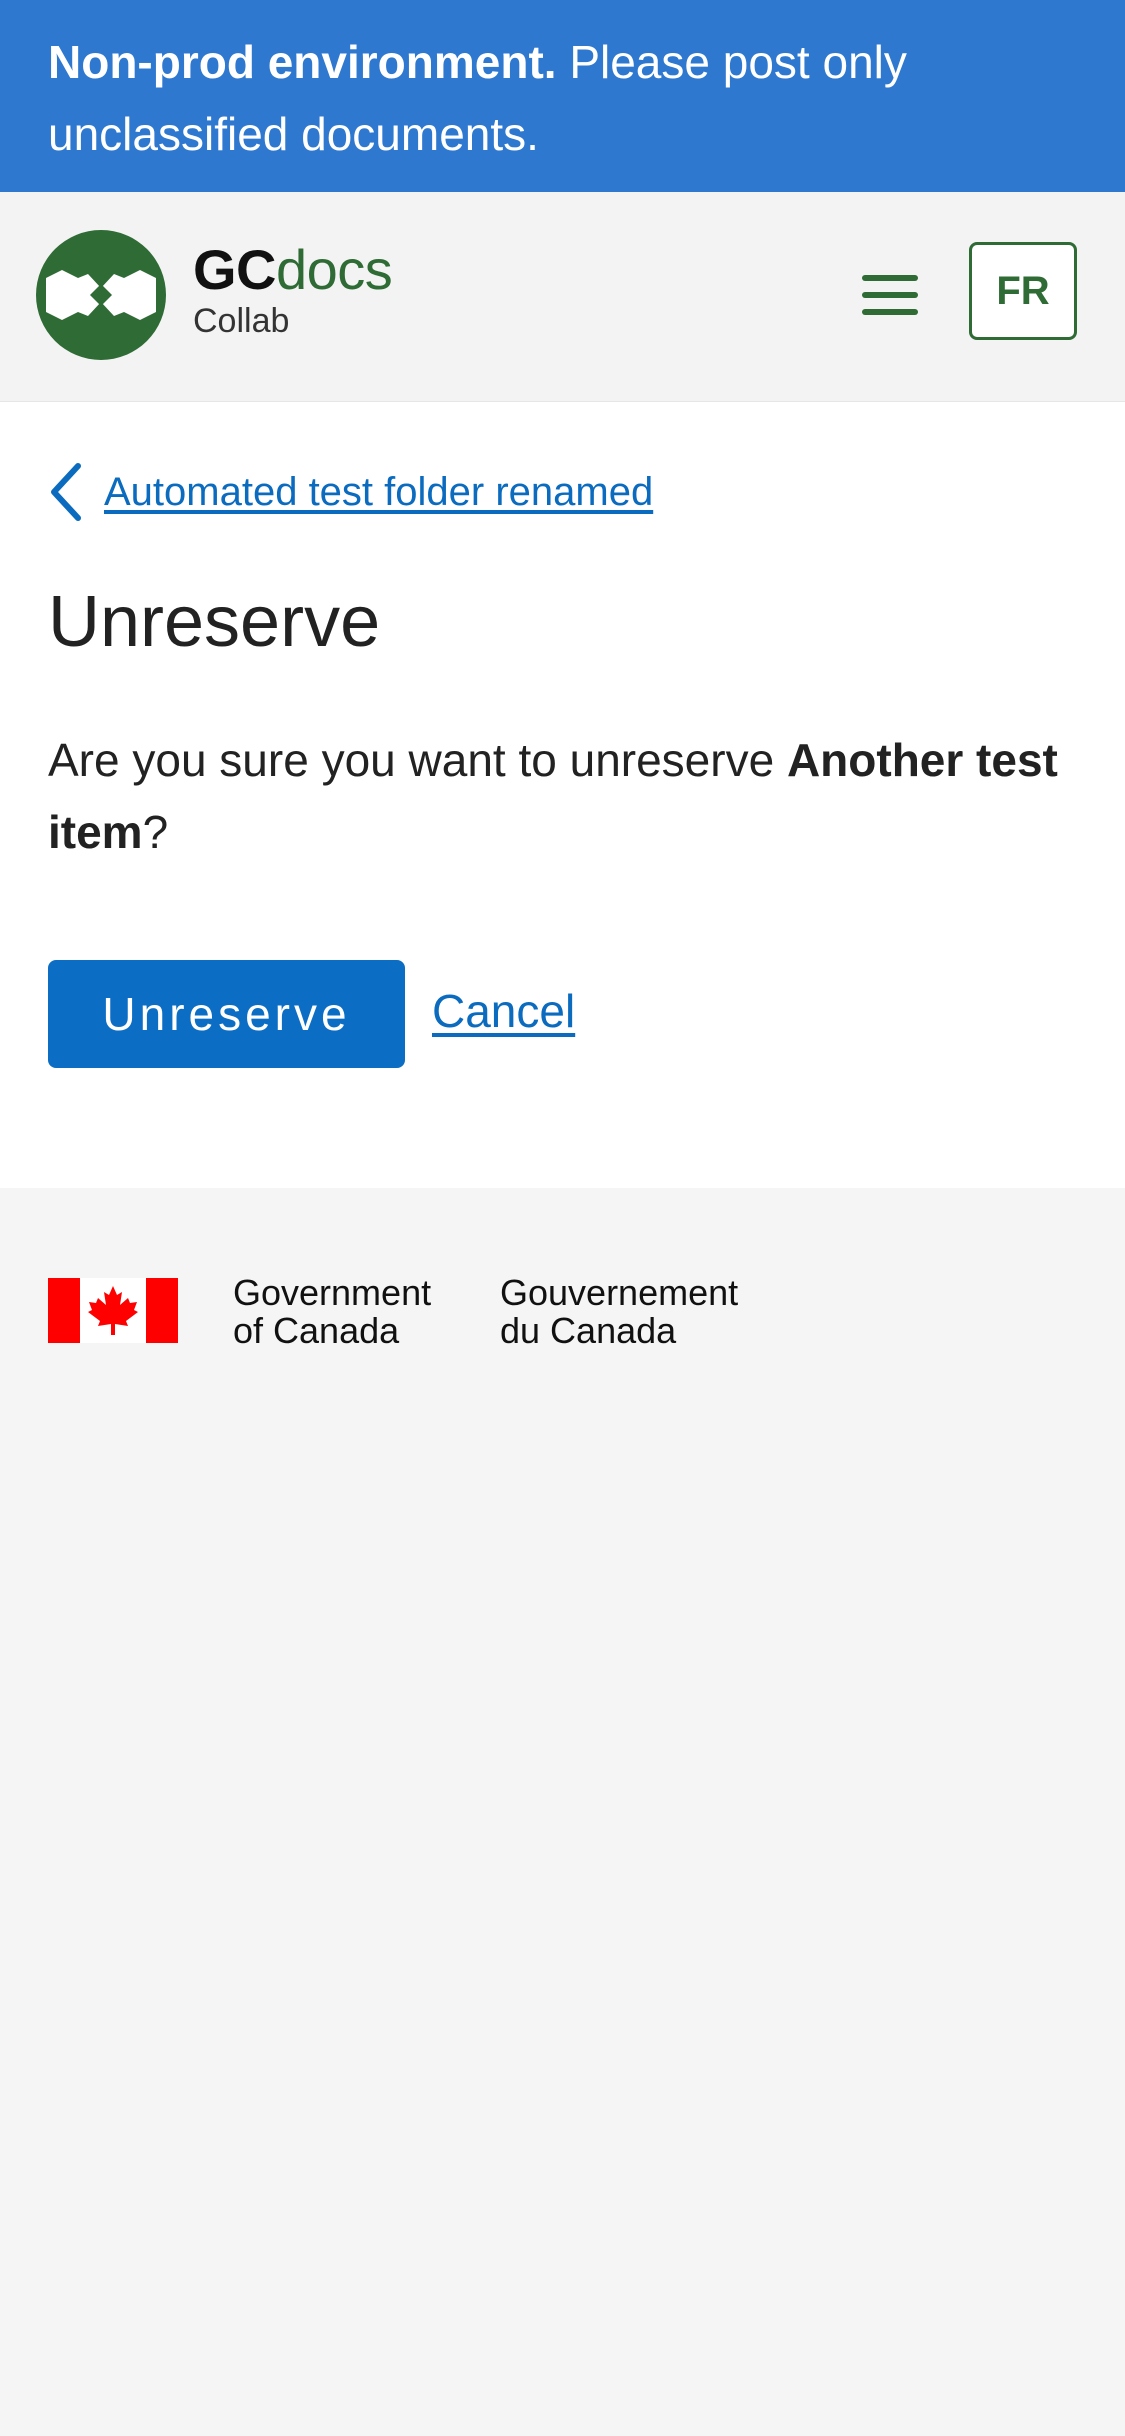 This screenshot has width=1125, height=2436. I want to click on banner-bold-text: Non-prod environment., so click(302, 62).